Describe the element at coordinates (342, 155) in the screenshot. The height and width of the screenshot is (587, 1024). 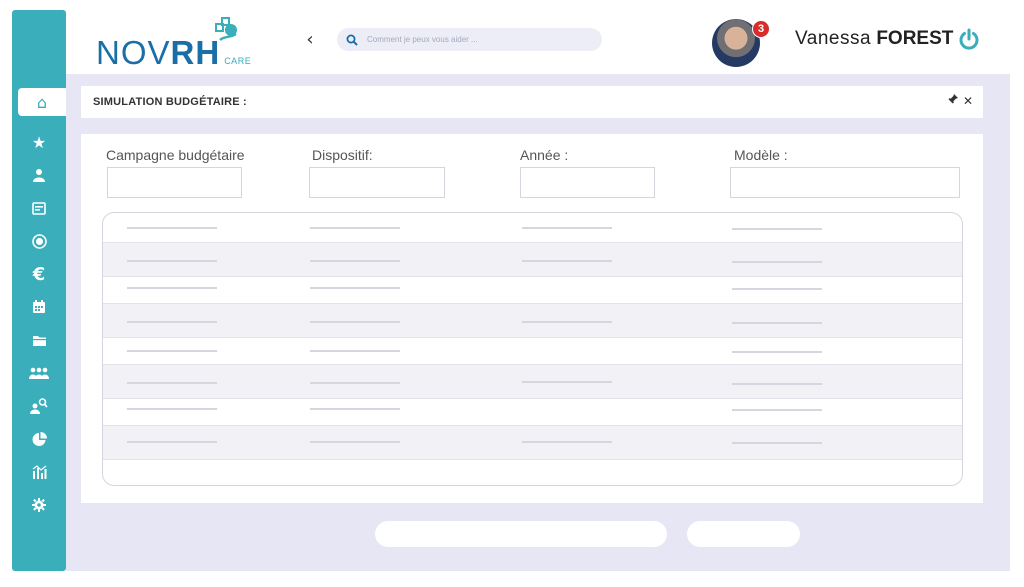
I see `dispositif-label: Dispositif:` at that location.